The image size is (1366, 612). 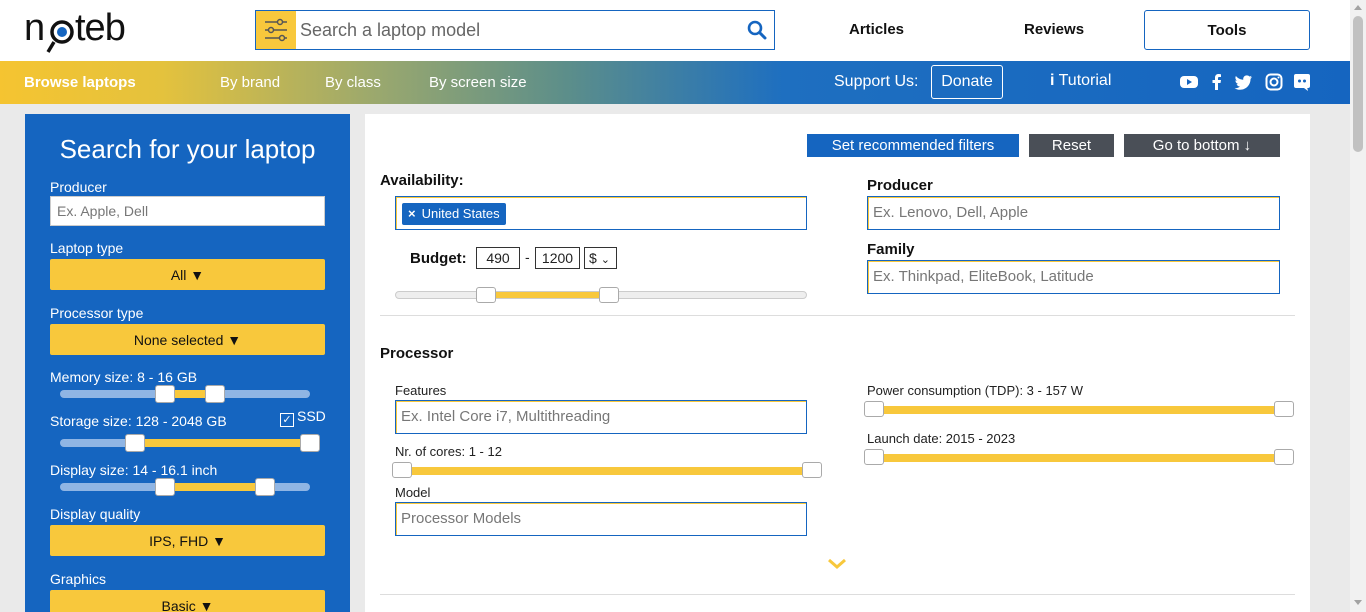 What do you see at coordinates (438, 258) in the screenshot?
I see `budget-label: Budget:` at bounding box center [438, 258].